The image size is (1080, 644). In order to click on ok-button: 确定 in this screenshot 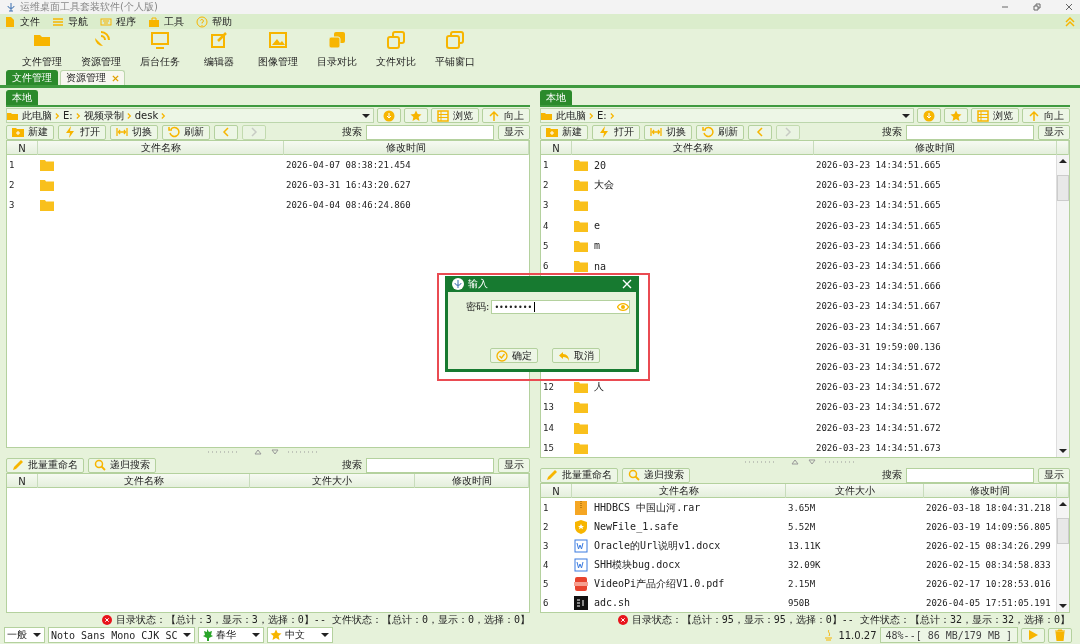, I will do `click(514, 355)`.